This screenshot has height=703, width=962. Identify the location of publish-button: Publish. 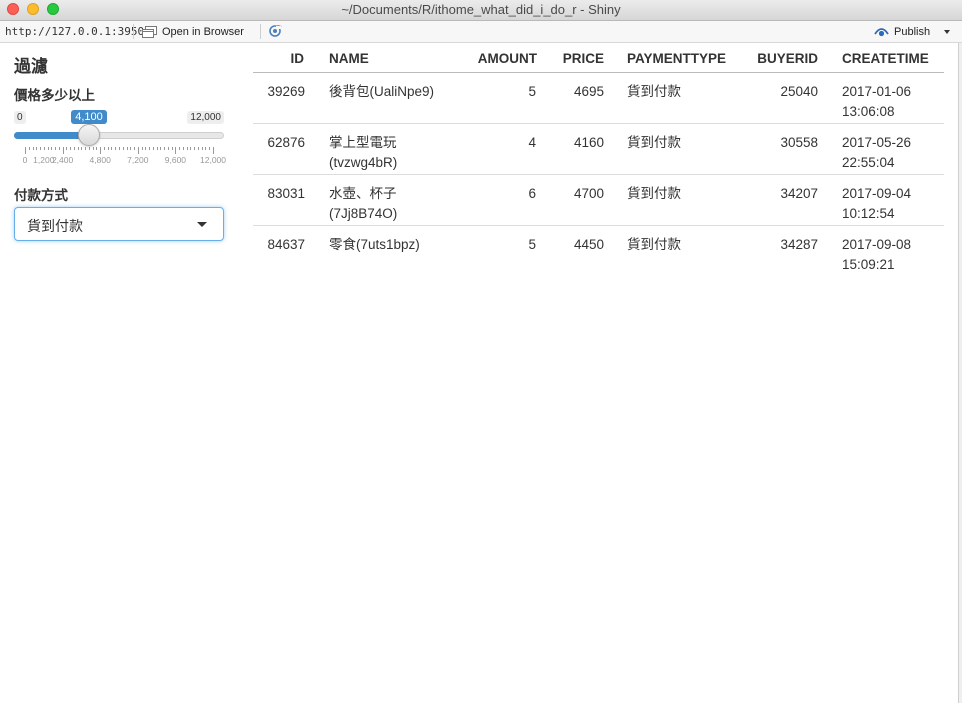
(902, 31).